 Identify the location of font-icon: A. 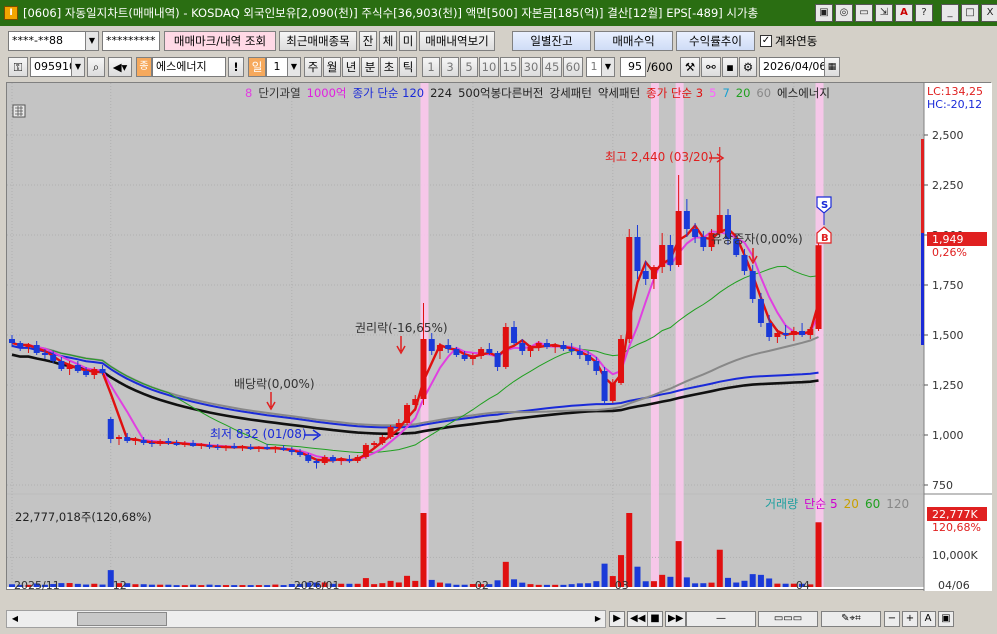
(904, 13).